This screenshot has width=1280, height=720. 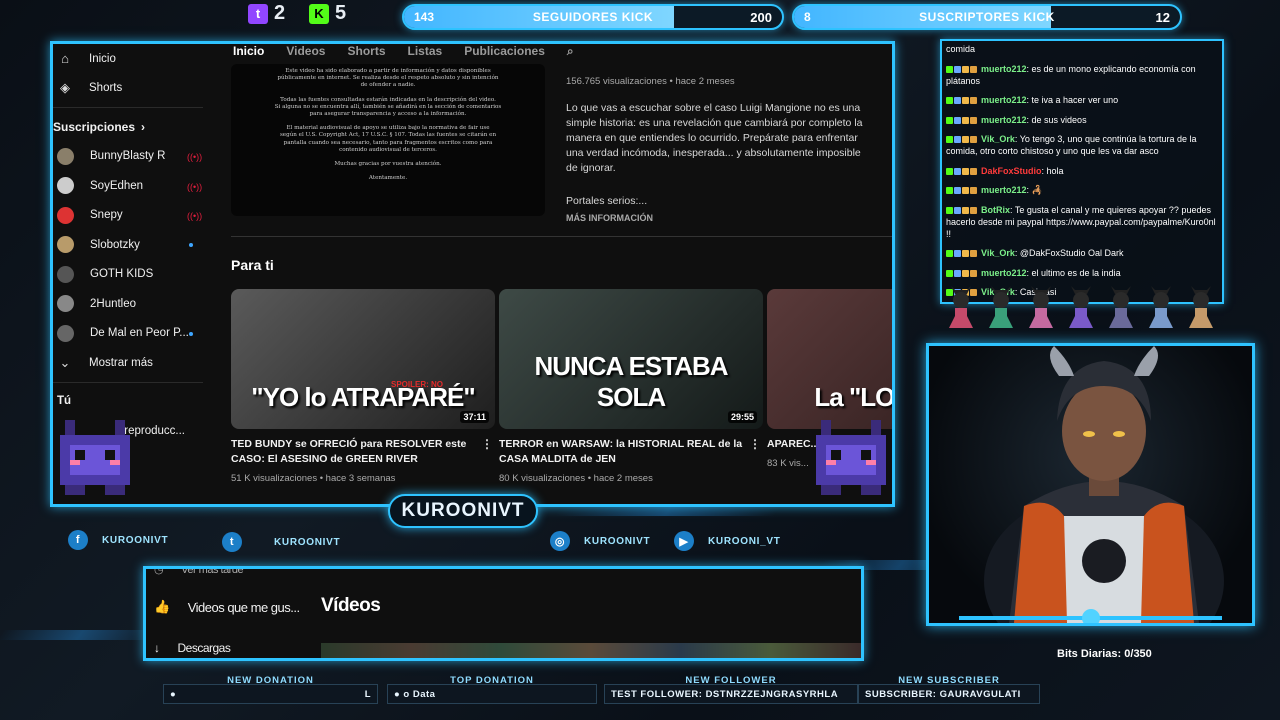 I want to click on tab-shorts: Shorts, so click(x=366, y=53).